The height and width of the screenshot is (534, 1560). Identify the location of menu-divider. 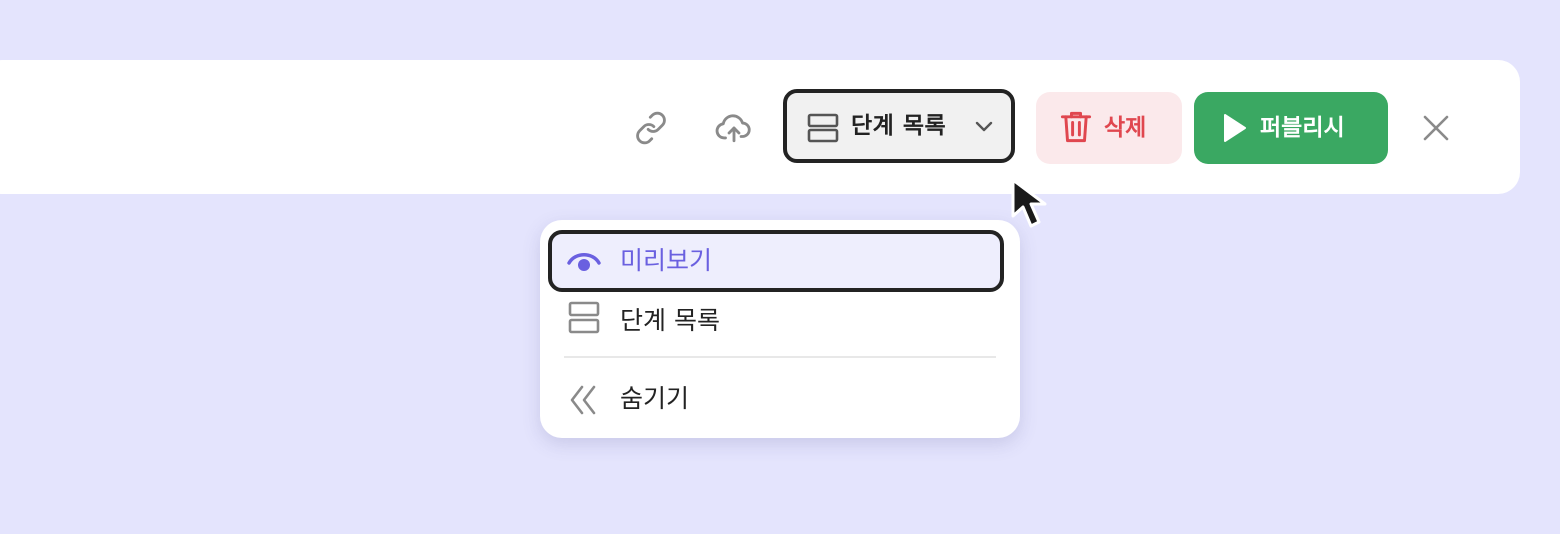
(780, 357).